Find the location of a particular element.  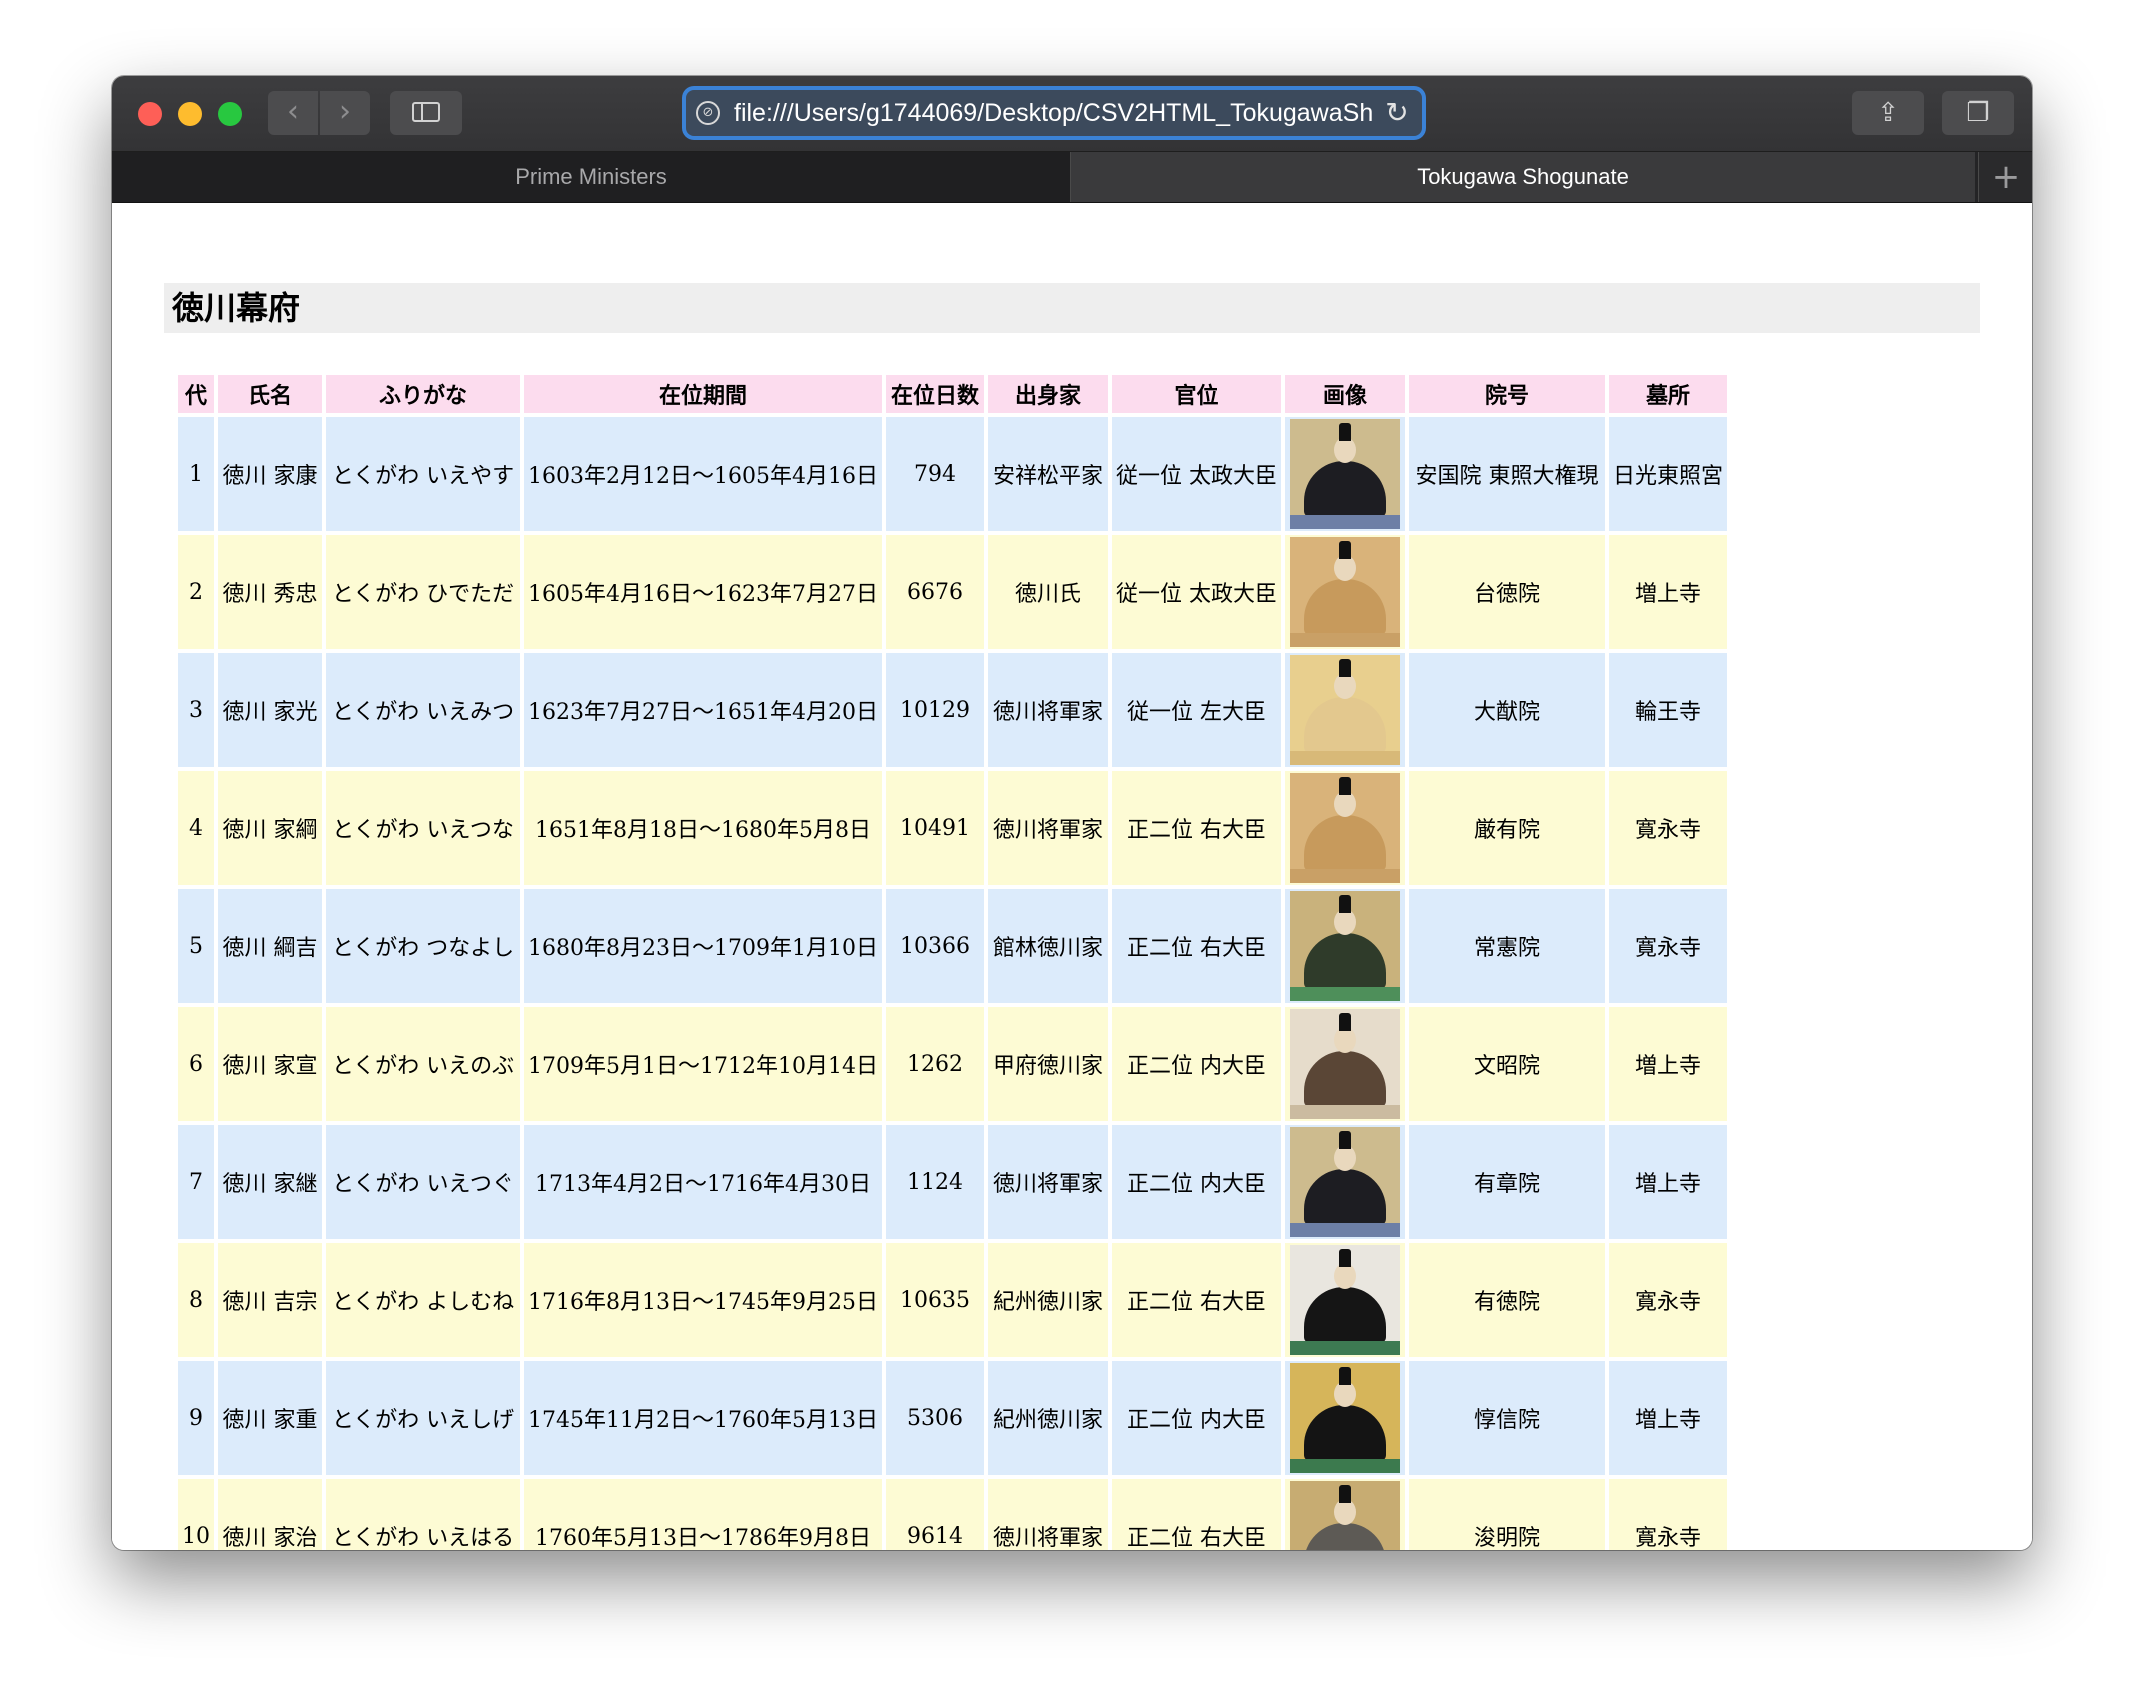

back-button: ‹ is located at coordinates (293, 113).